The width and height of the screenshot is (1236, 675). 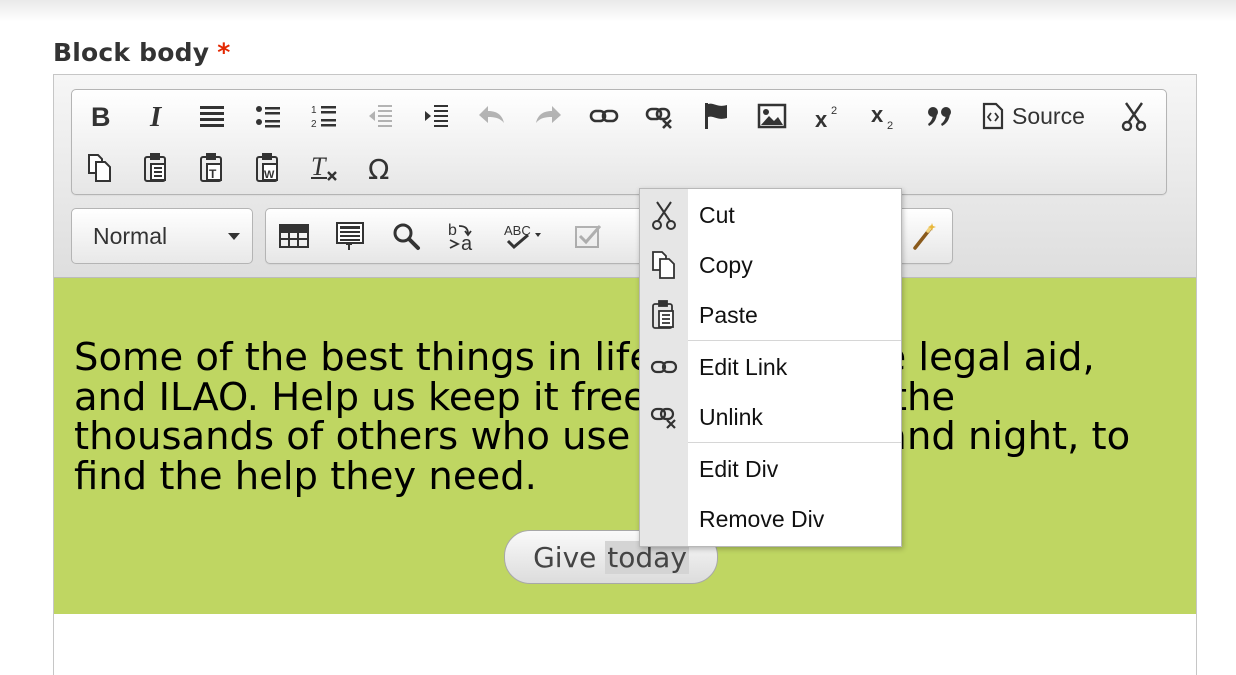 I want to click on blockquote-icon, so click(x=939, y=116).